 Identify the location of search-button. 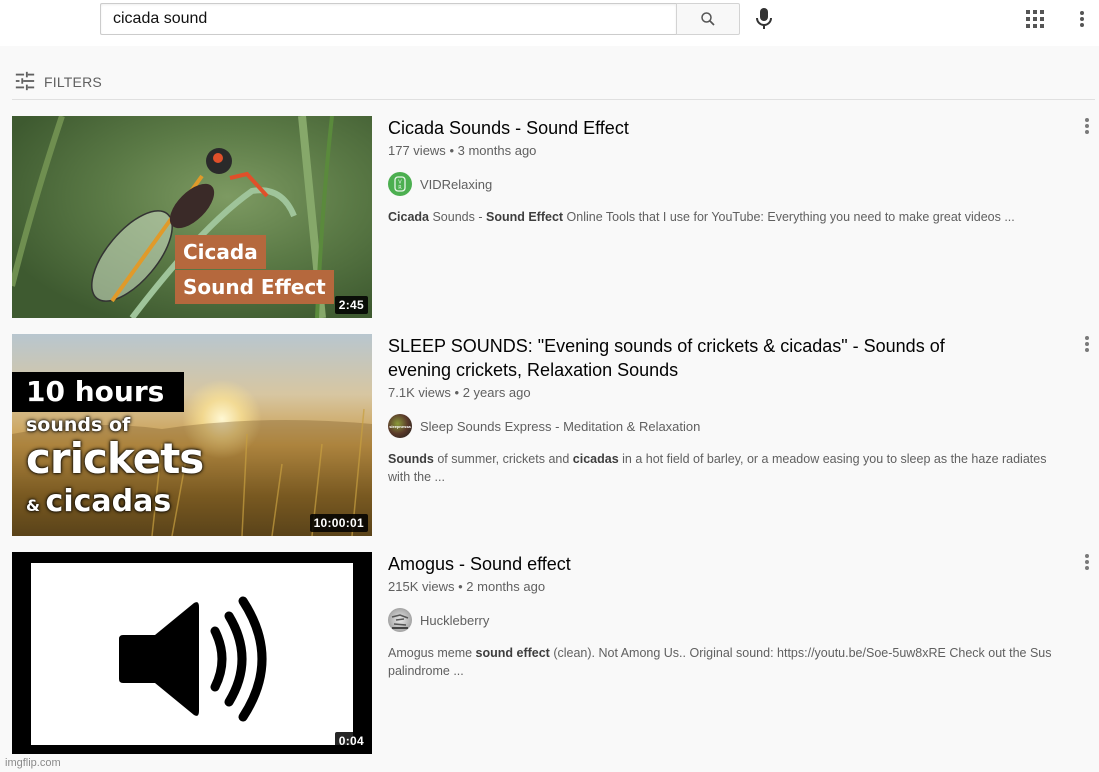
(708, 19).